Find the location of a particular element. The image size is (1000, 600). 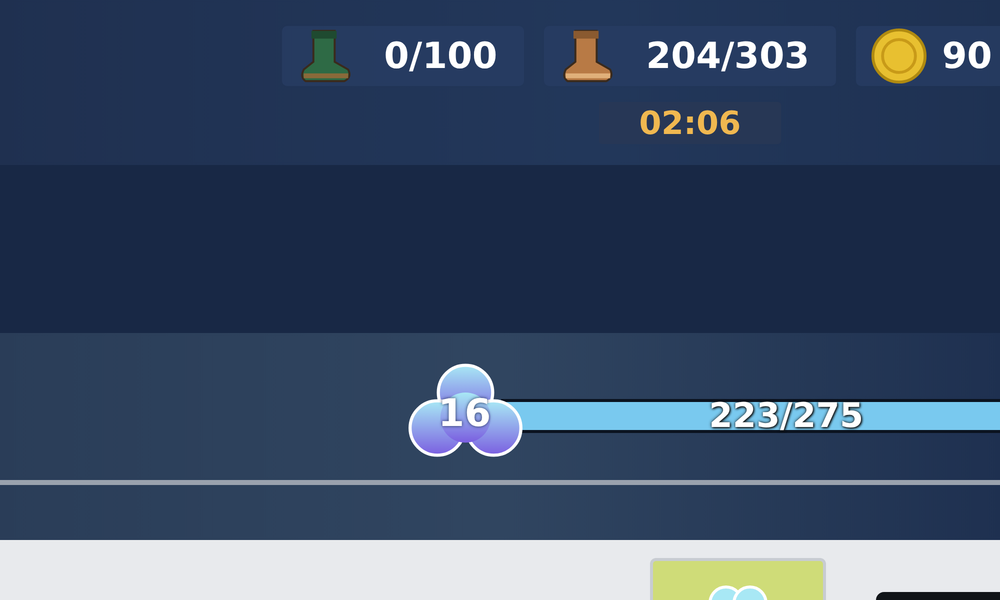

resource-amount: 204/303 is located at coordinates (728, 56).